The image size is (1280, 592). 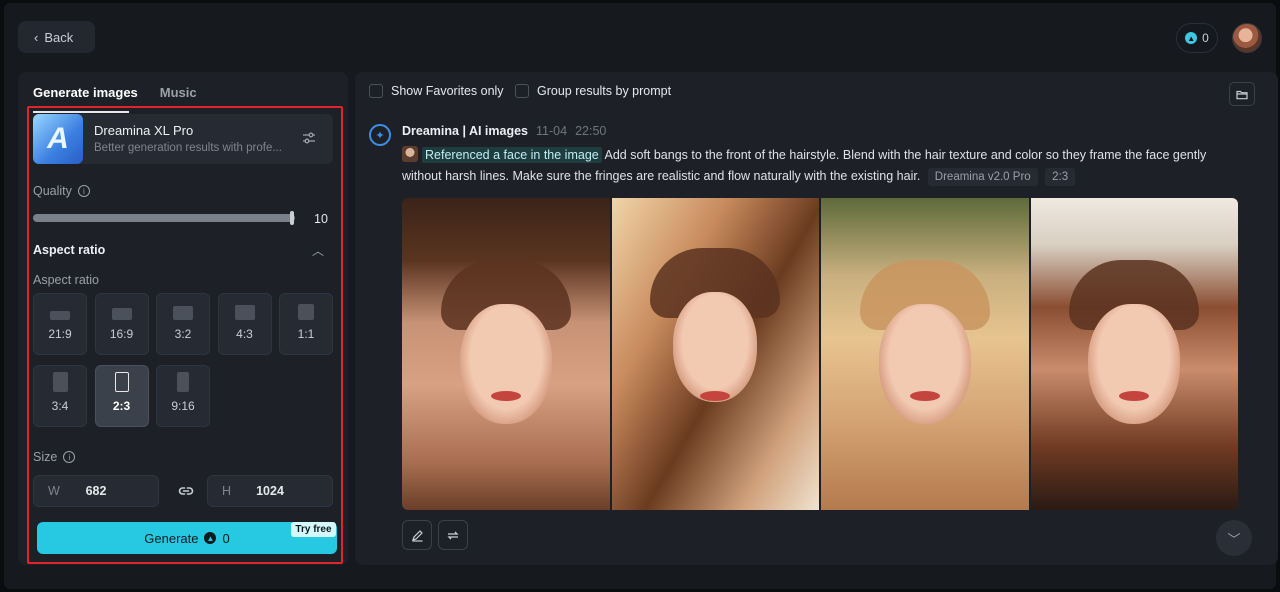 I want to click on tab-generate-images: Generate images, so click(x=85, y=92).